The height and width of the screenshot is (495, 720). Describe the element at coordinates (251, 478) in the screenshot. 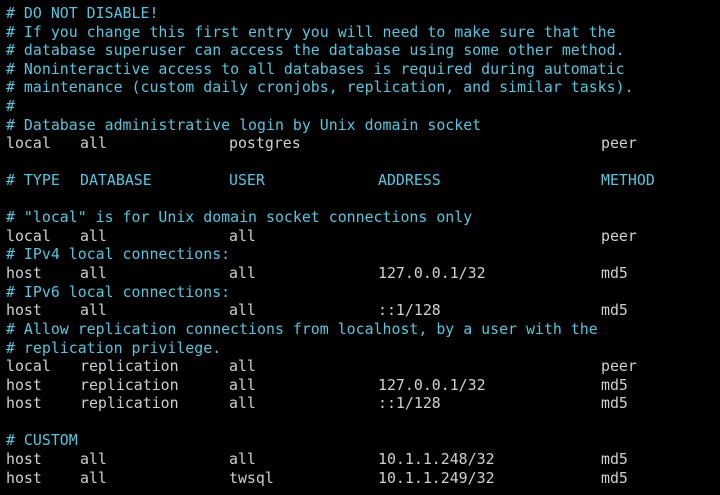

I see `entry-user: twsql` at that location.